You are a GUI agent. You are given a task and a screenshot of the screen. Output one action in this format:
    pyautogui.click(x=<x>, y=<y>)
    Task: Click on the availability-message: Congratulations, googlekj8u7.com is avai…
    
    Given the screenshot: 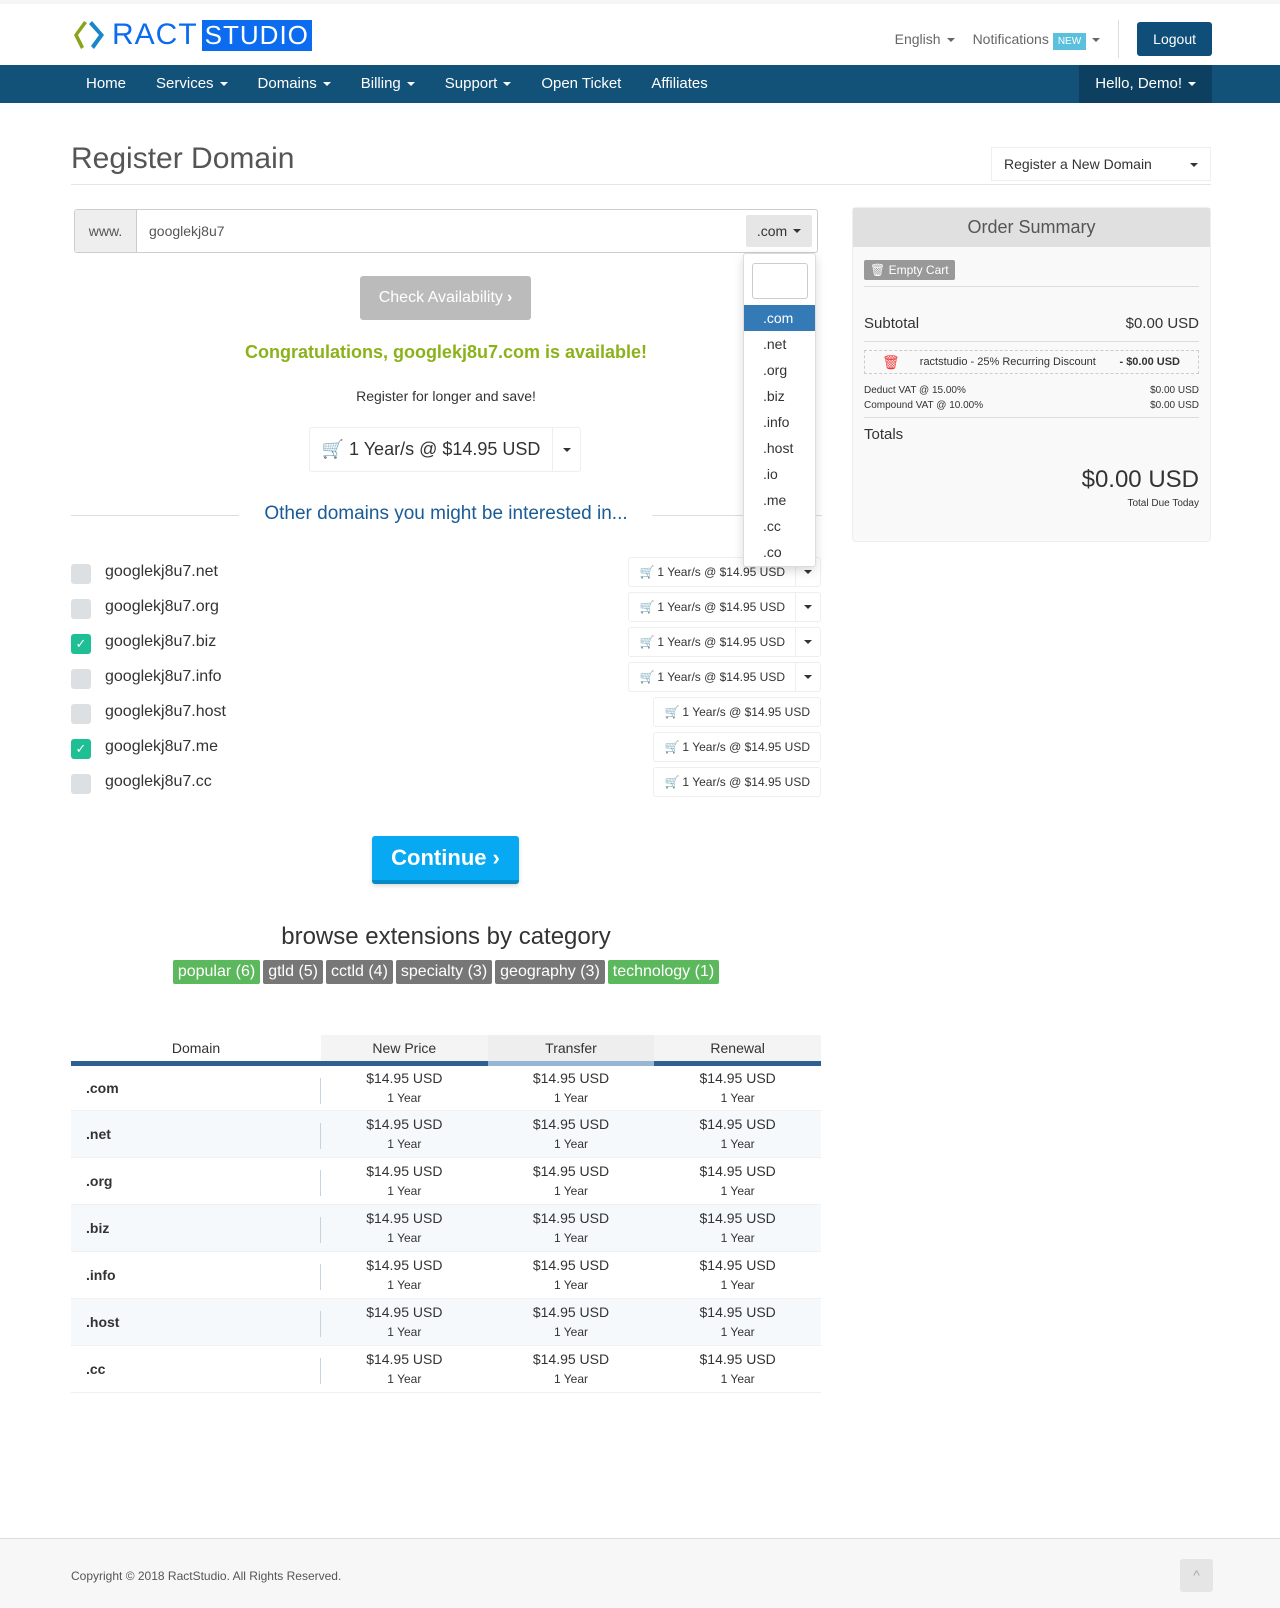 What is the action you would take?
    pyautogui.click(x=446, y=352)
    